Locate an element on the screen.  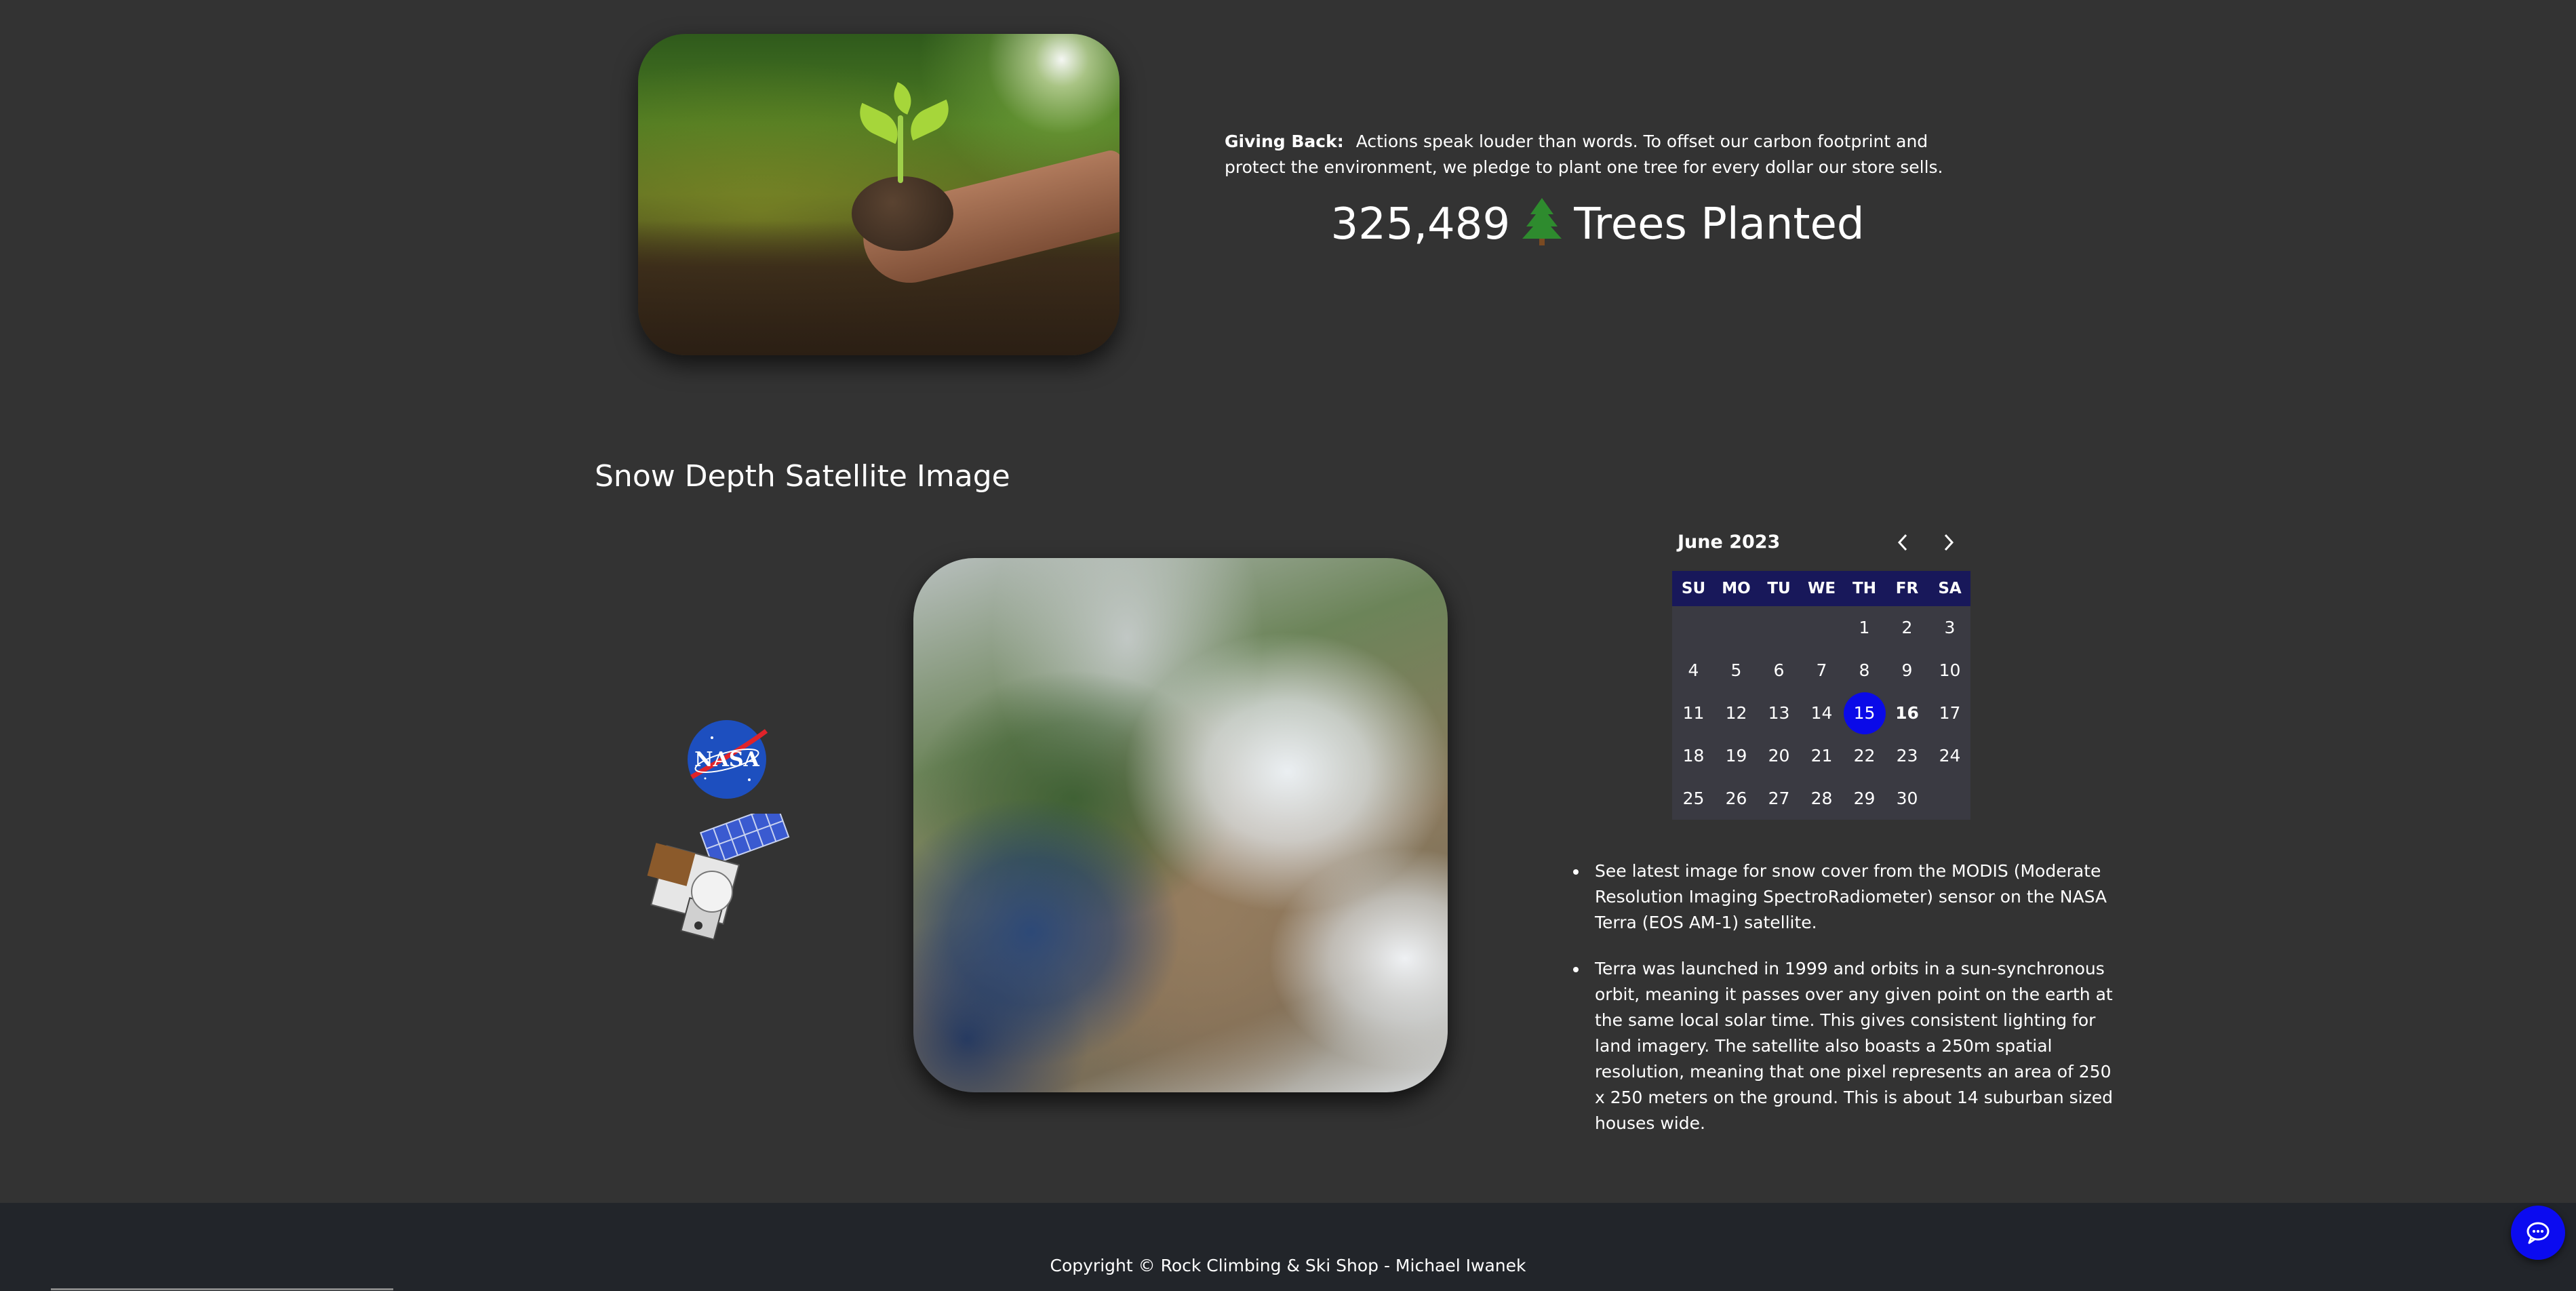
calendar-week: 4 5 6 7 8 9 10 is located at coordinates (1821, 670).